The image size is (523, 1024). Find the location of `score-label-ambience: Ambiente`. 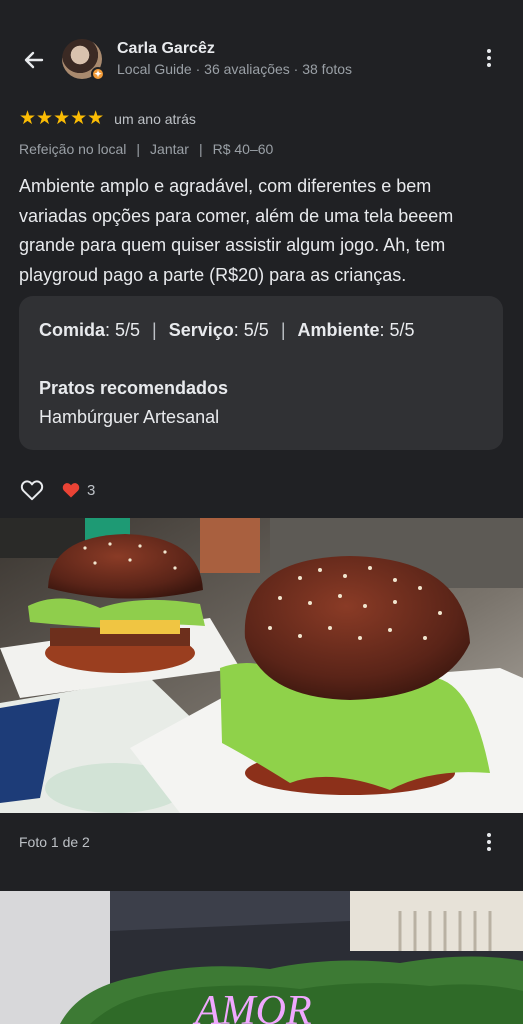

score-label-ambience: Ambiente is located at coordinates (338, 330).